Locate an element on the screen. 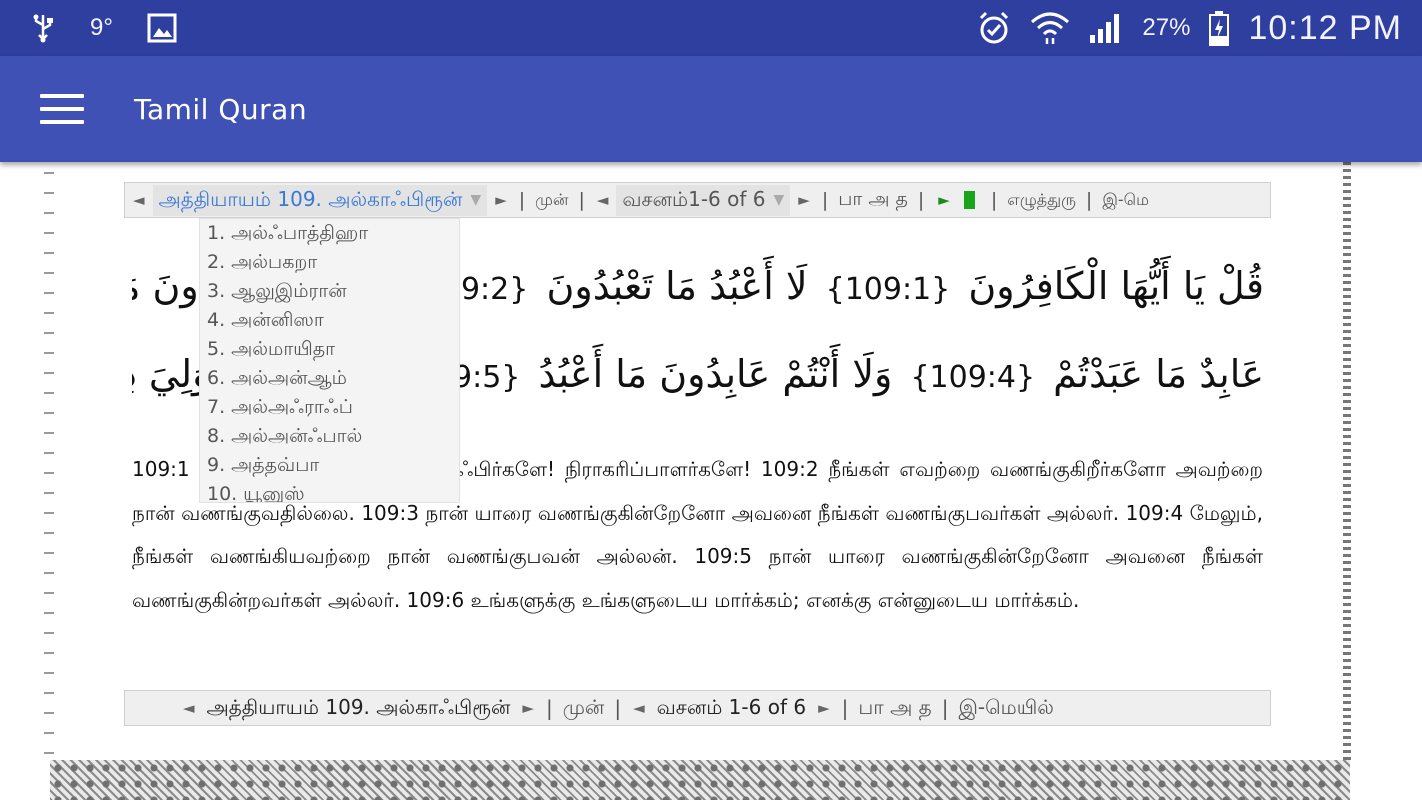 This screenshot has width=1422, height=800. chapter-label: அத்தியாயம் 109. அல்காஃபிரூன் is located at coordinates (358, 706).